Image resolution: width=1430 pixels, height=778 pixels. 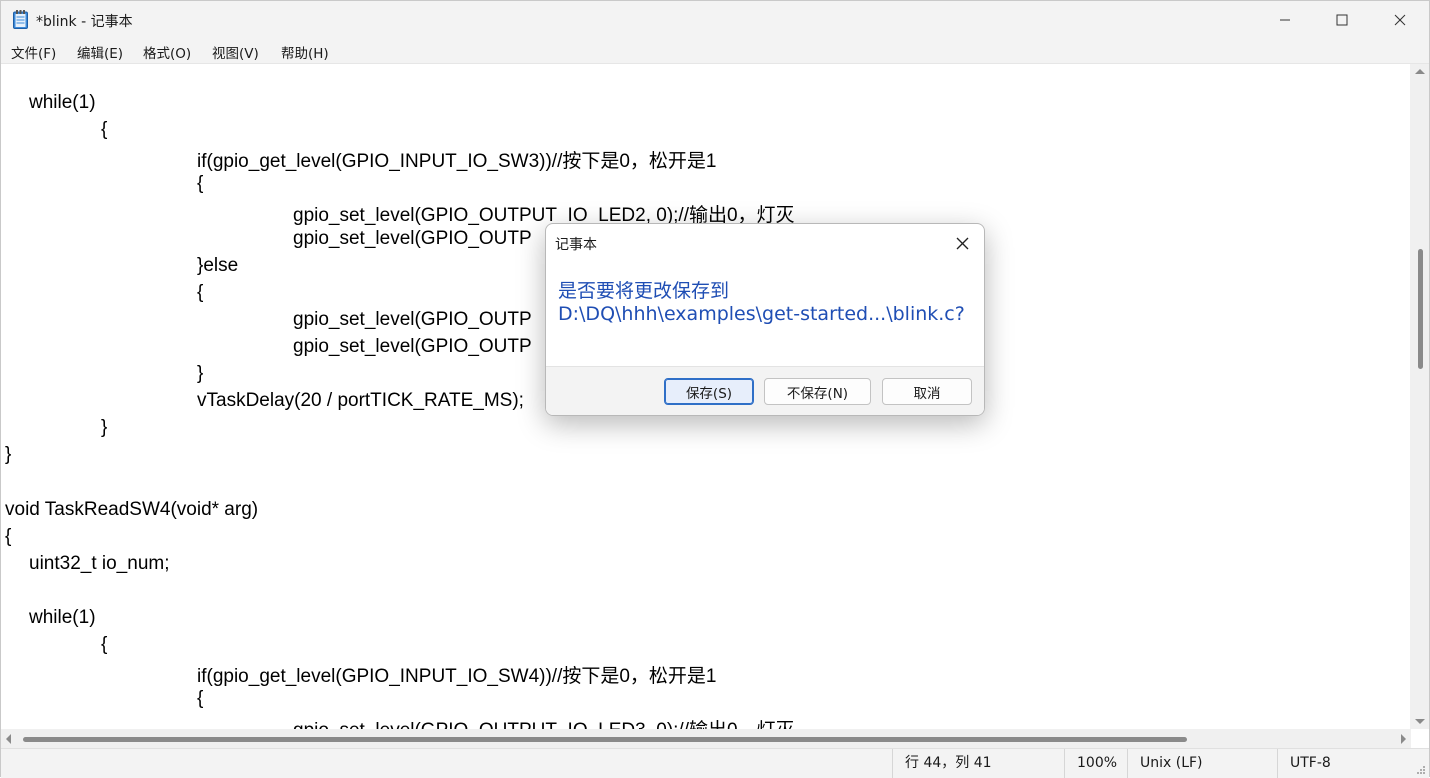 I want to click on code-line: }else, so click(x=218, y=265).